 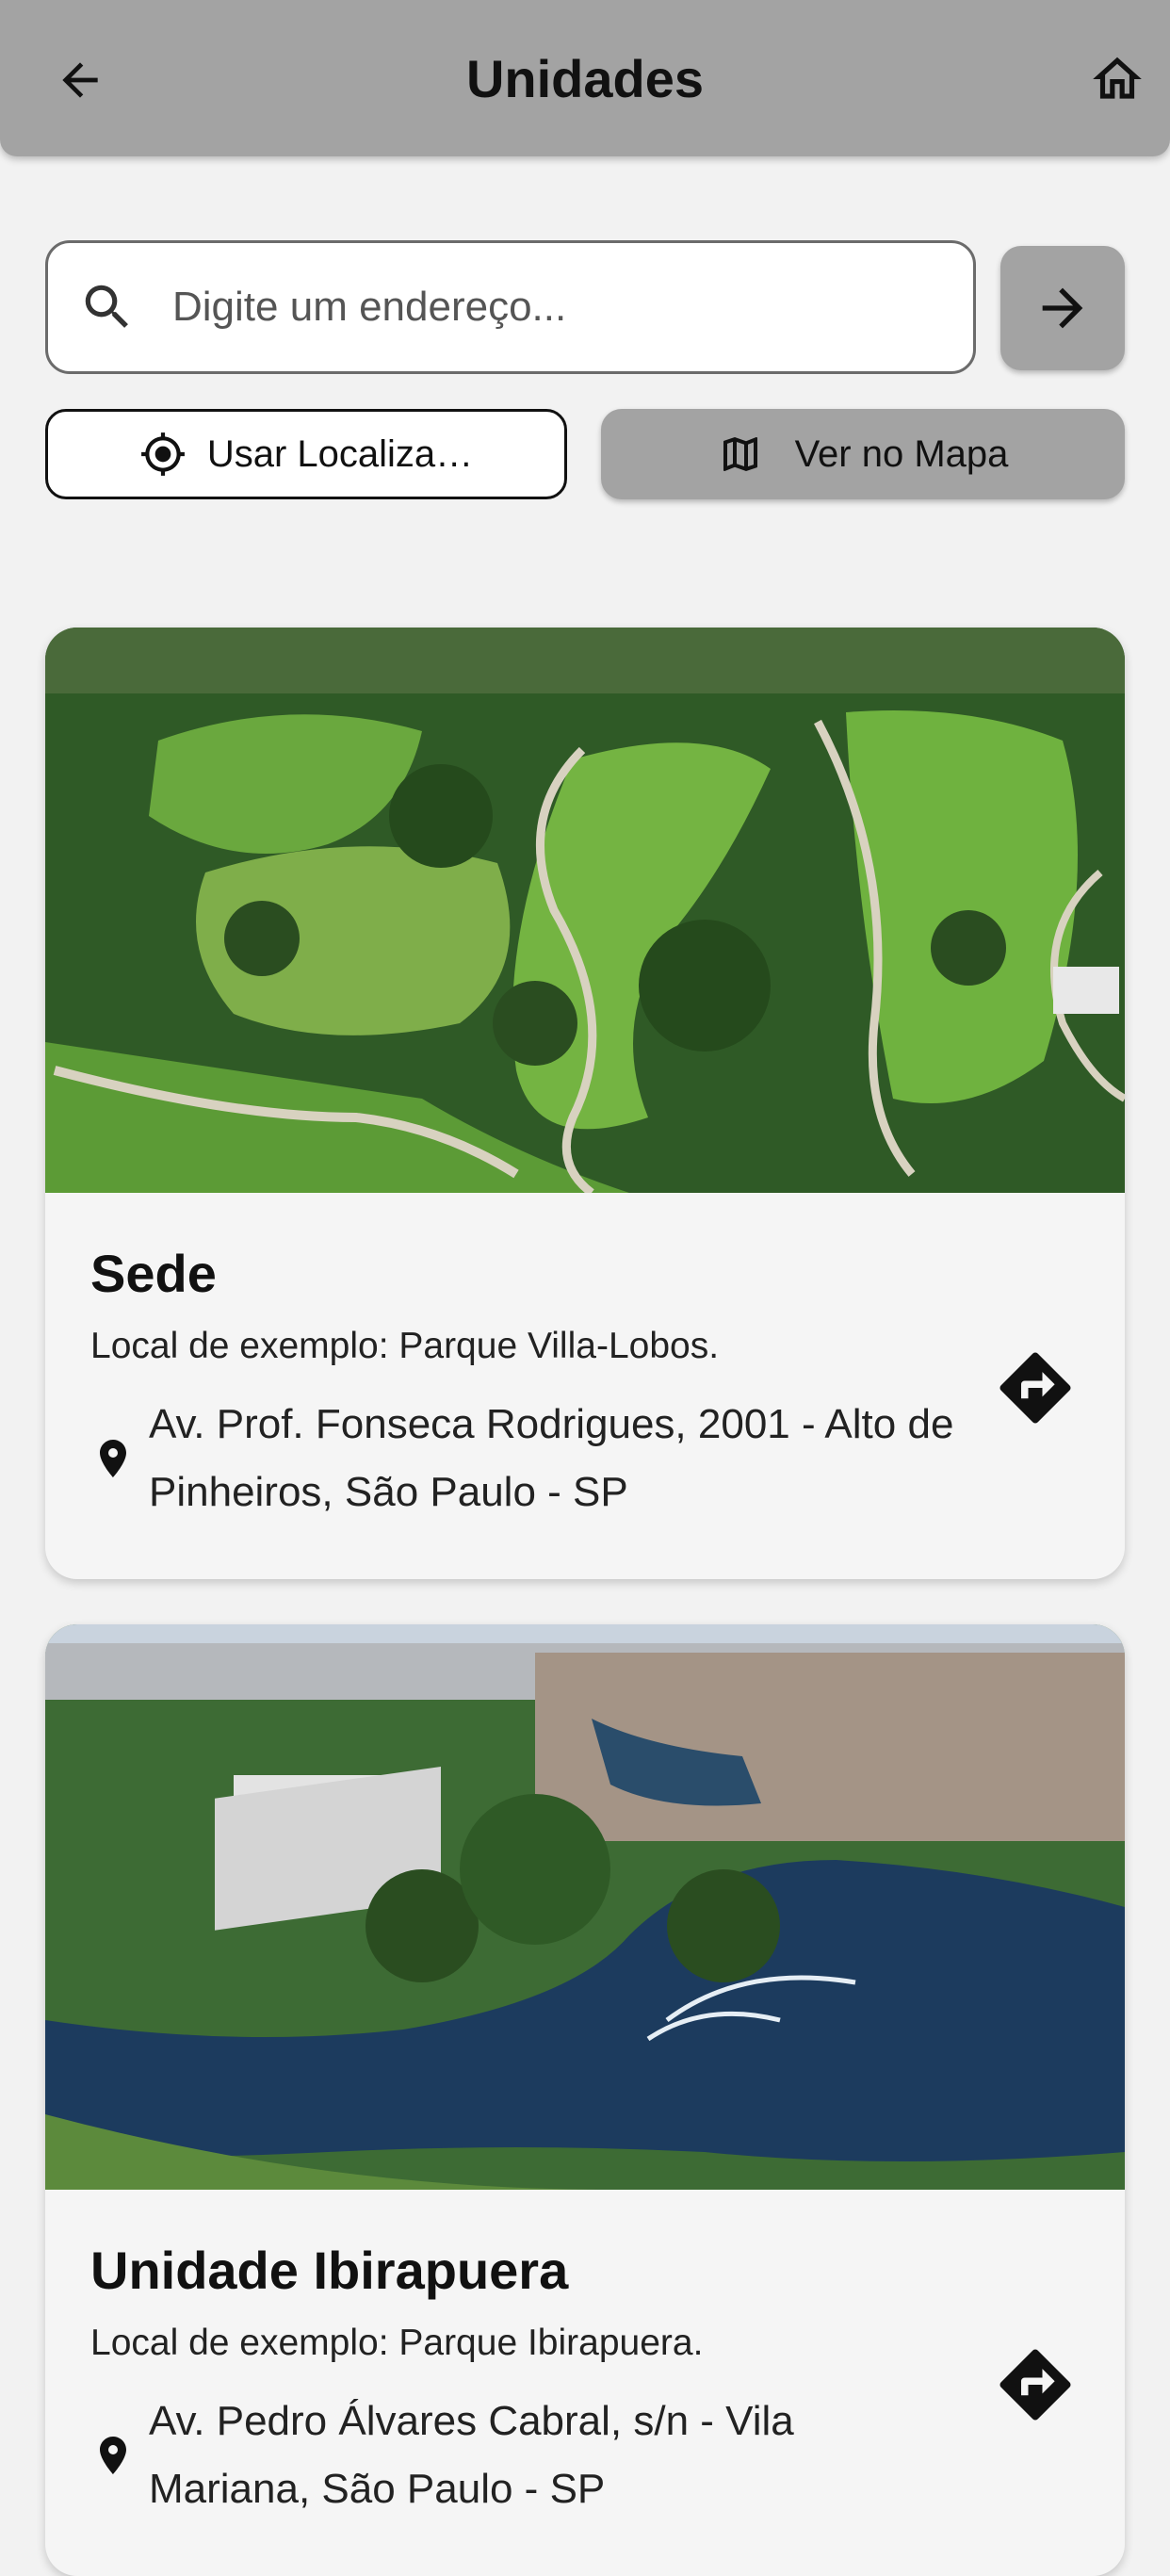 I want to click on search-icon, so click(x=107, y=307).